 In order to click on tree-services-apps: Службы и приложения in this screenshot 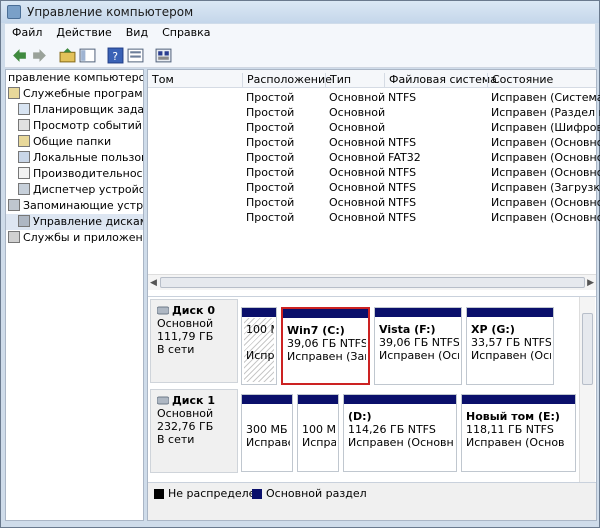, I will do `click(74, 238)`.